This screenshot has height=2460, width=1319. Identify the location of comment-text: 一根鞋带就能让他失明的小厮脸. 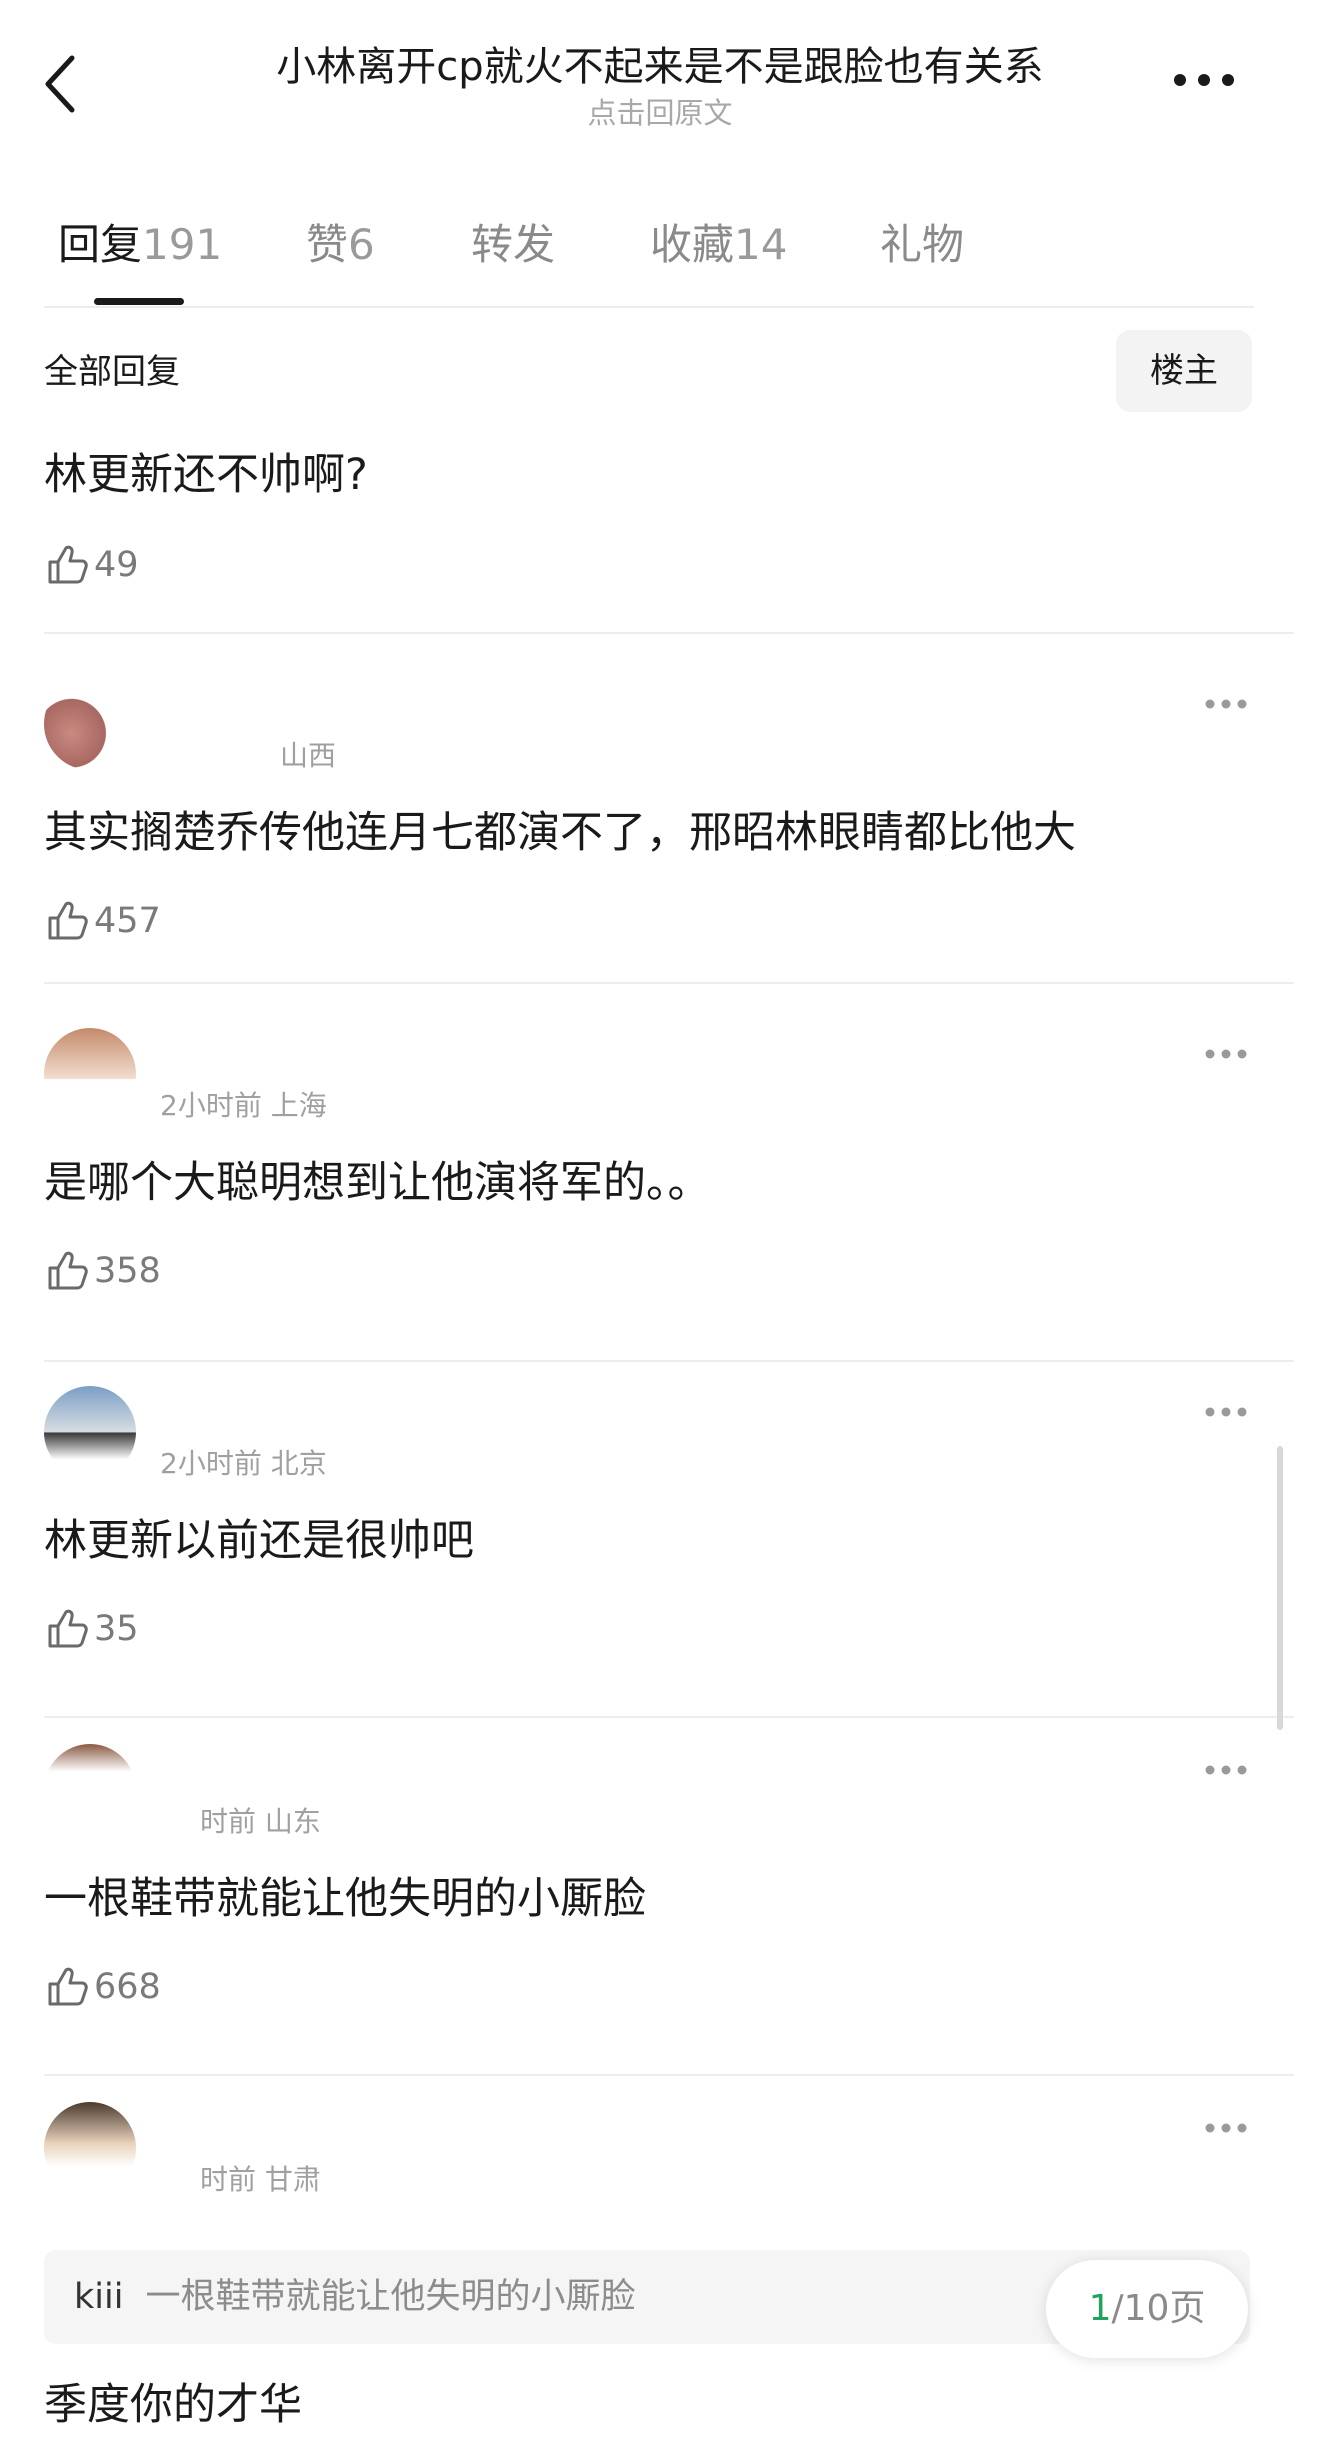
(345, 1899).